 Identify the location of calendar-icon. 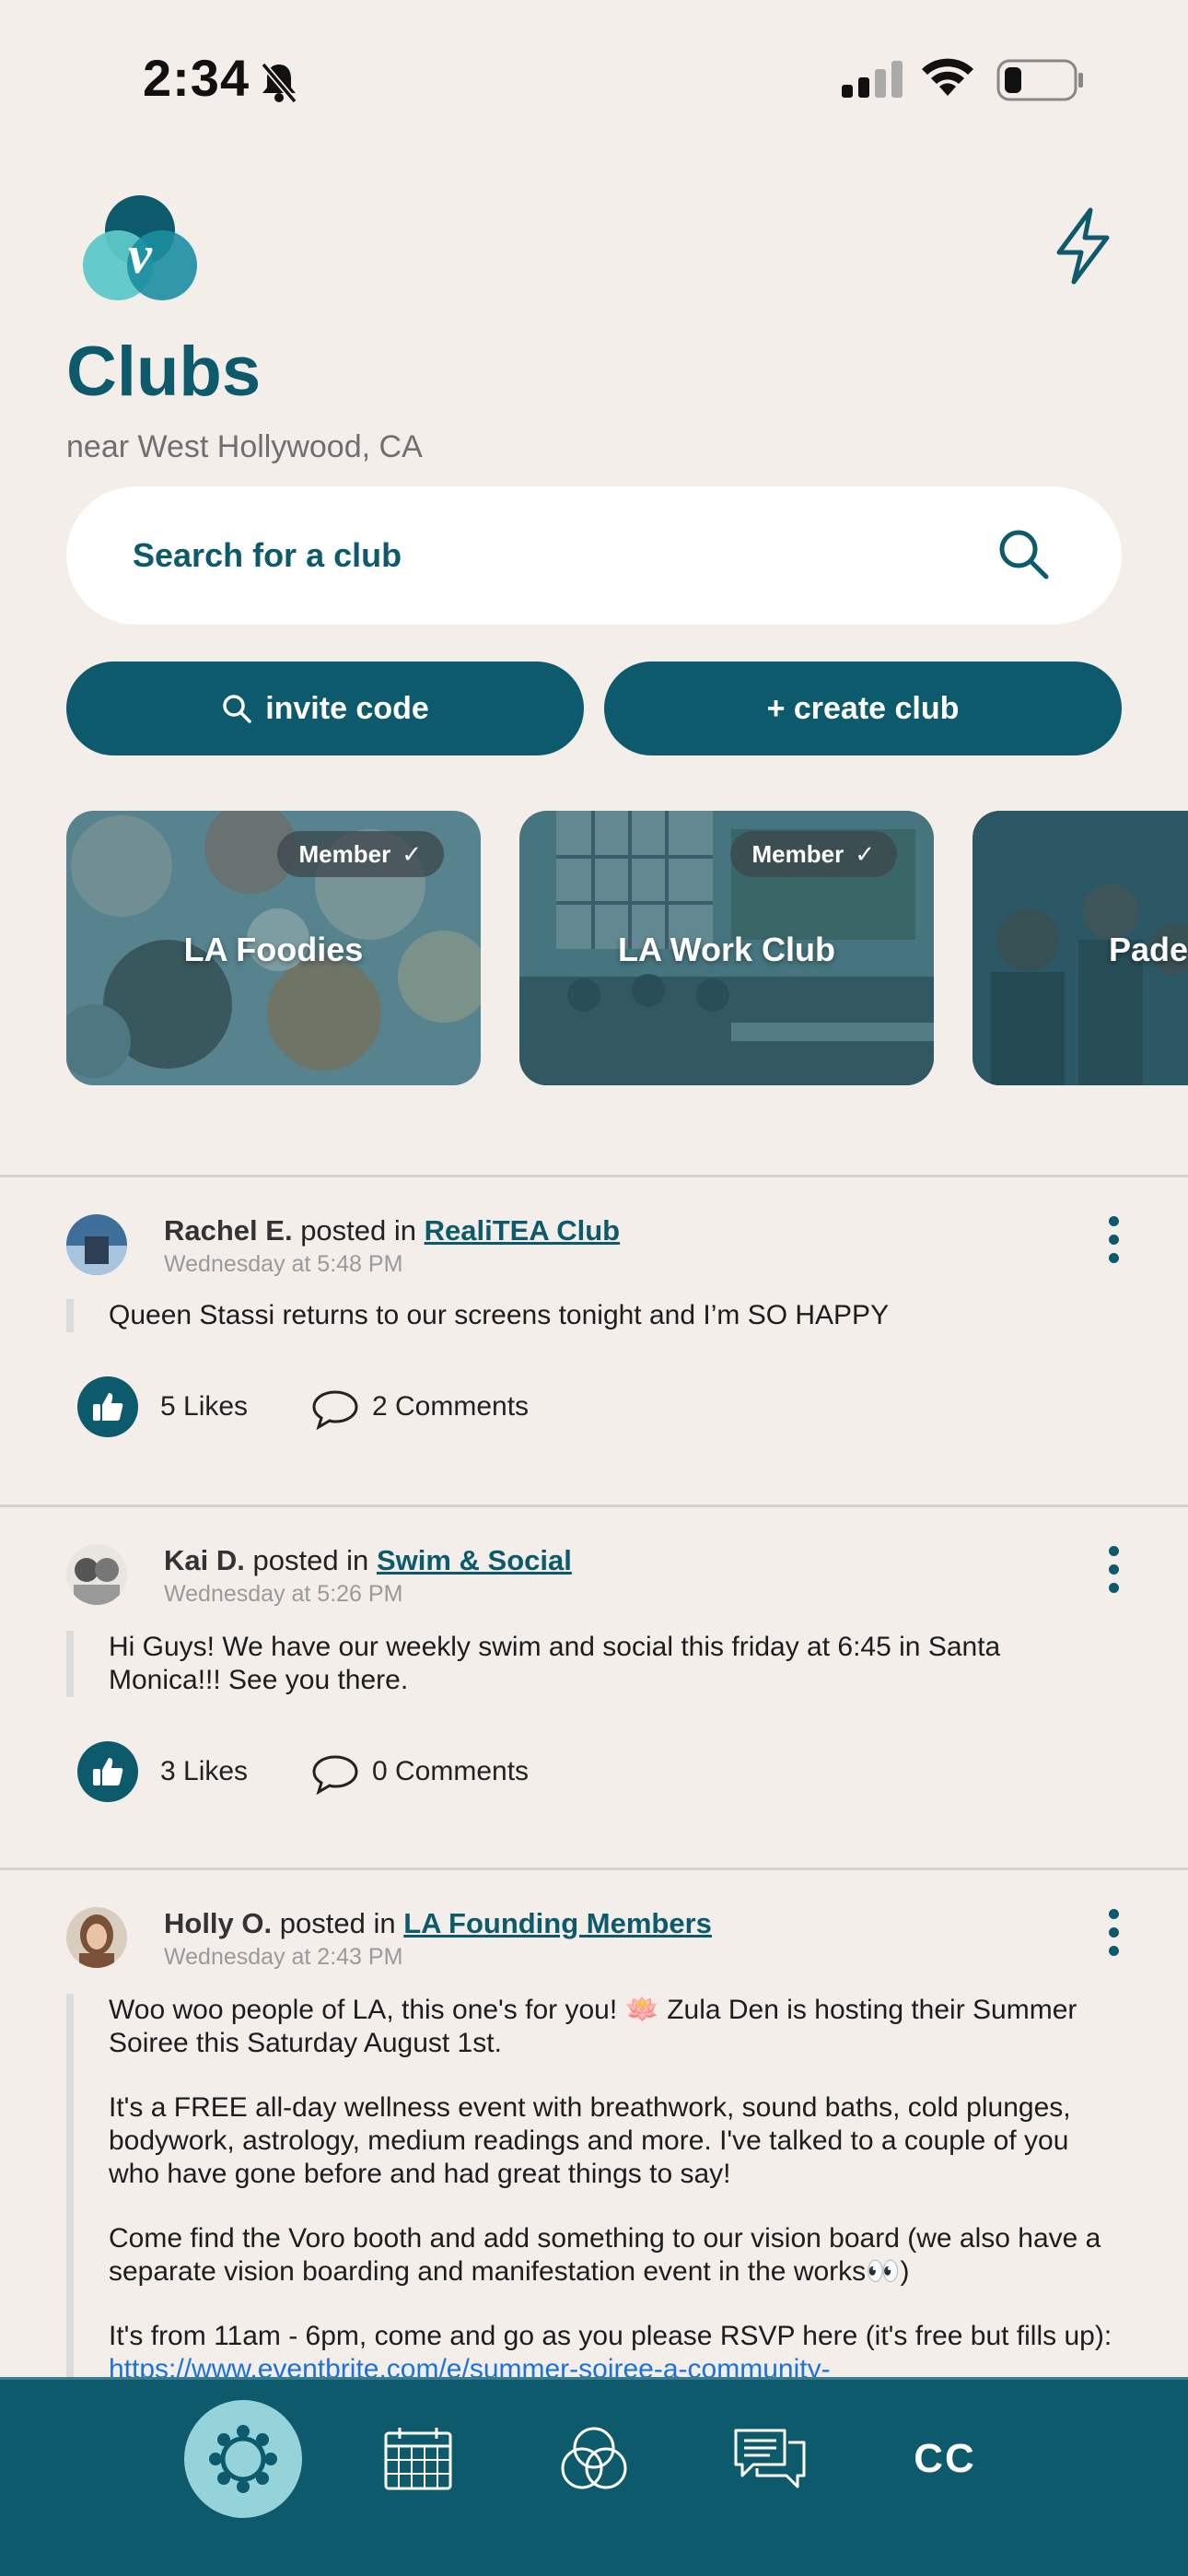
(418, 2459).